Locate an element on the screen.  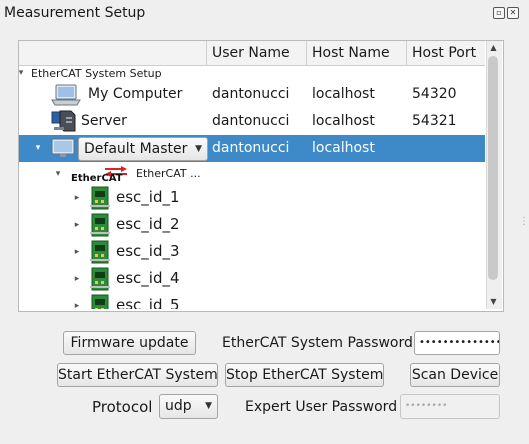
protocol-select: udp ▼ is located at coordinates (188, 406).